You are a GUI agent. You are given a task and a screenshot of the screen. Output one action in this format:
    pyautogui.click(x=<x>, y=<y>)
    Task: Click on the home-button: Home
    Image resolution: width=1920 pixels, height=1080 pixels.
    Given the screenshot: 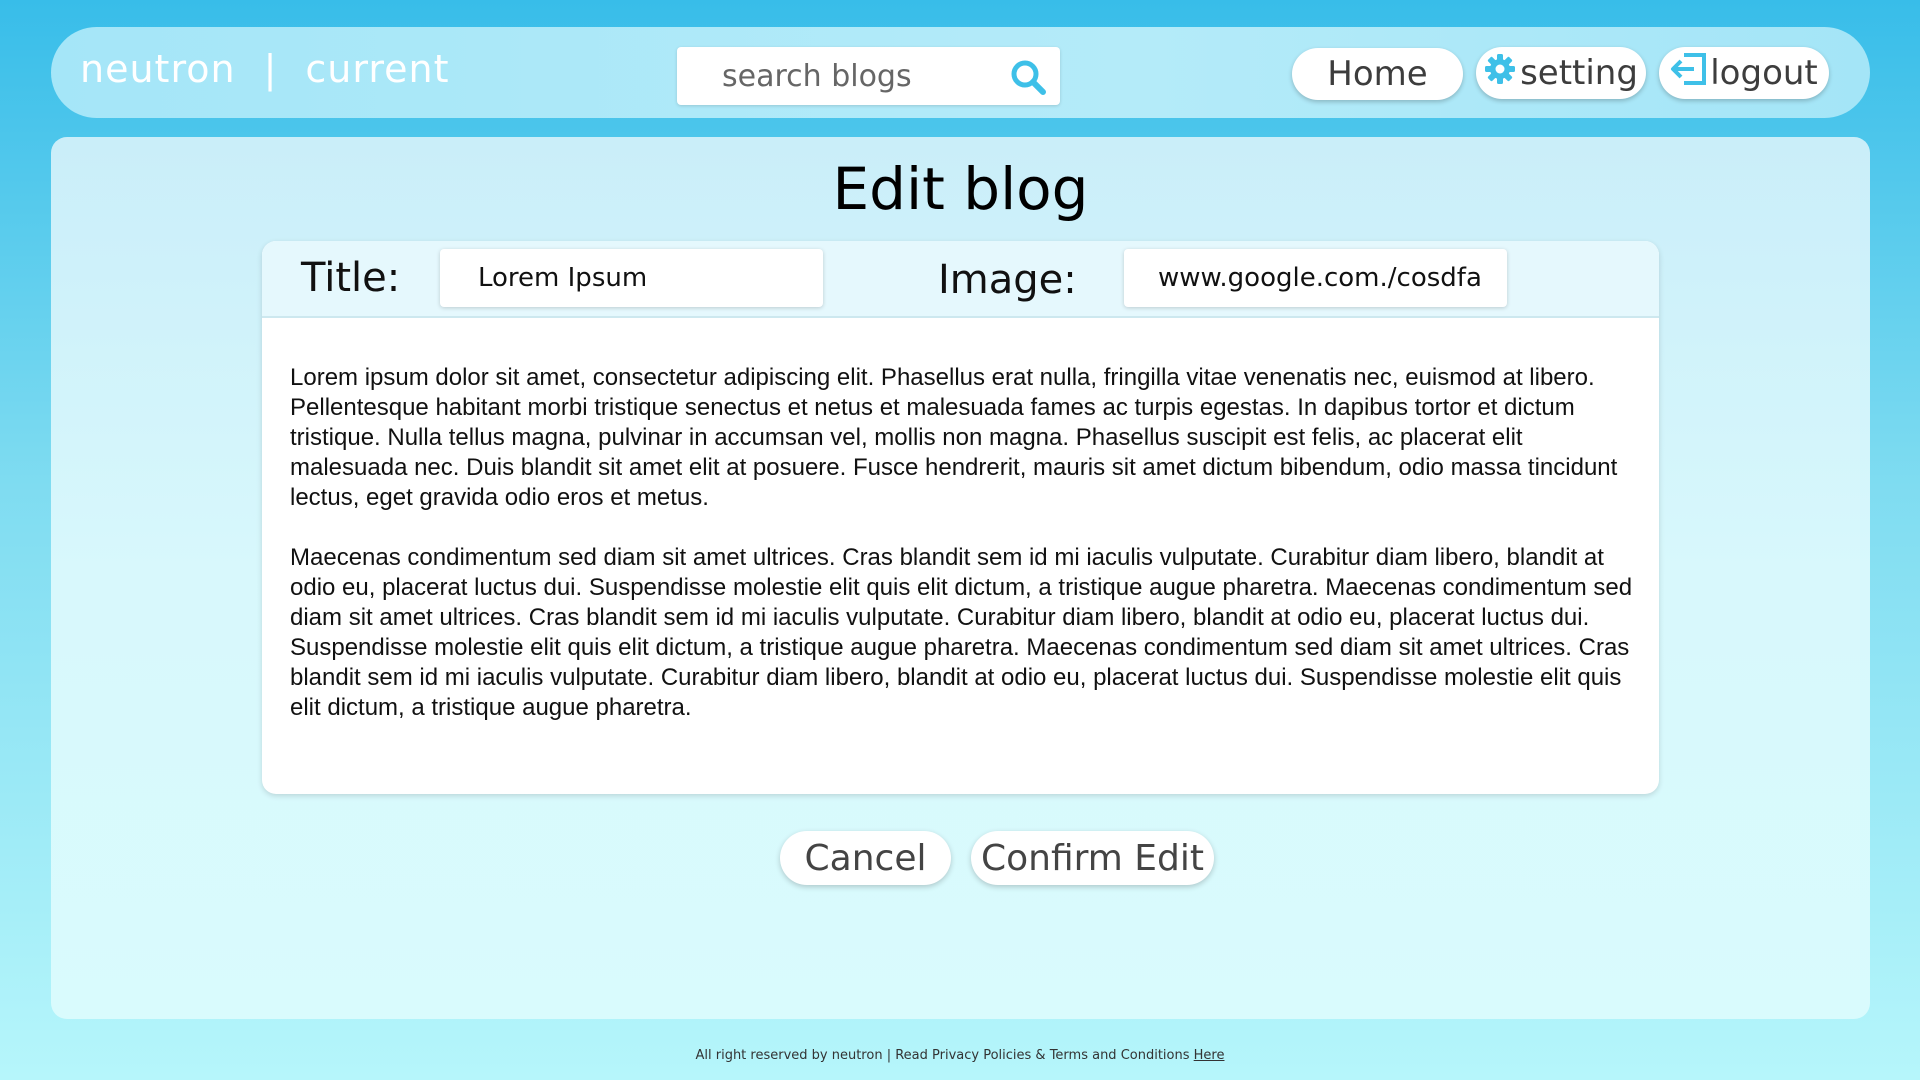 What is the action you would take?
    pyautogui.click(x=1377, y=74)
    